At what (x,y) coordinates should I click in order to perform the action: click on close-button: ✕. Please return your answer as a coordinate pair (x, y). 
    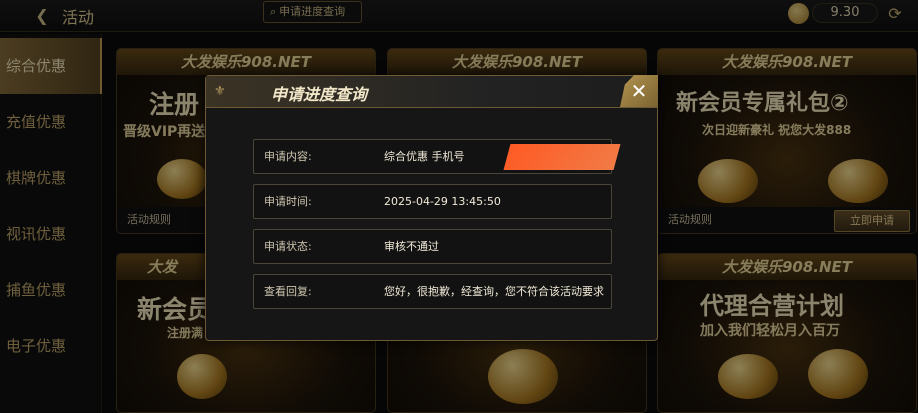
    Looking at the image, I should click on (639, 91).